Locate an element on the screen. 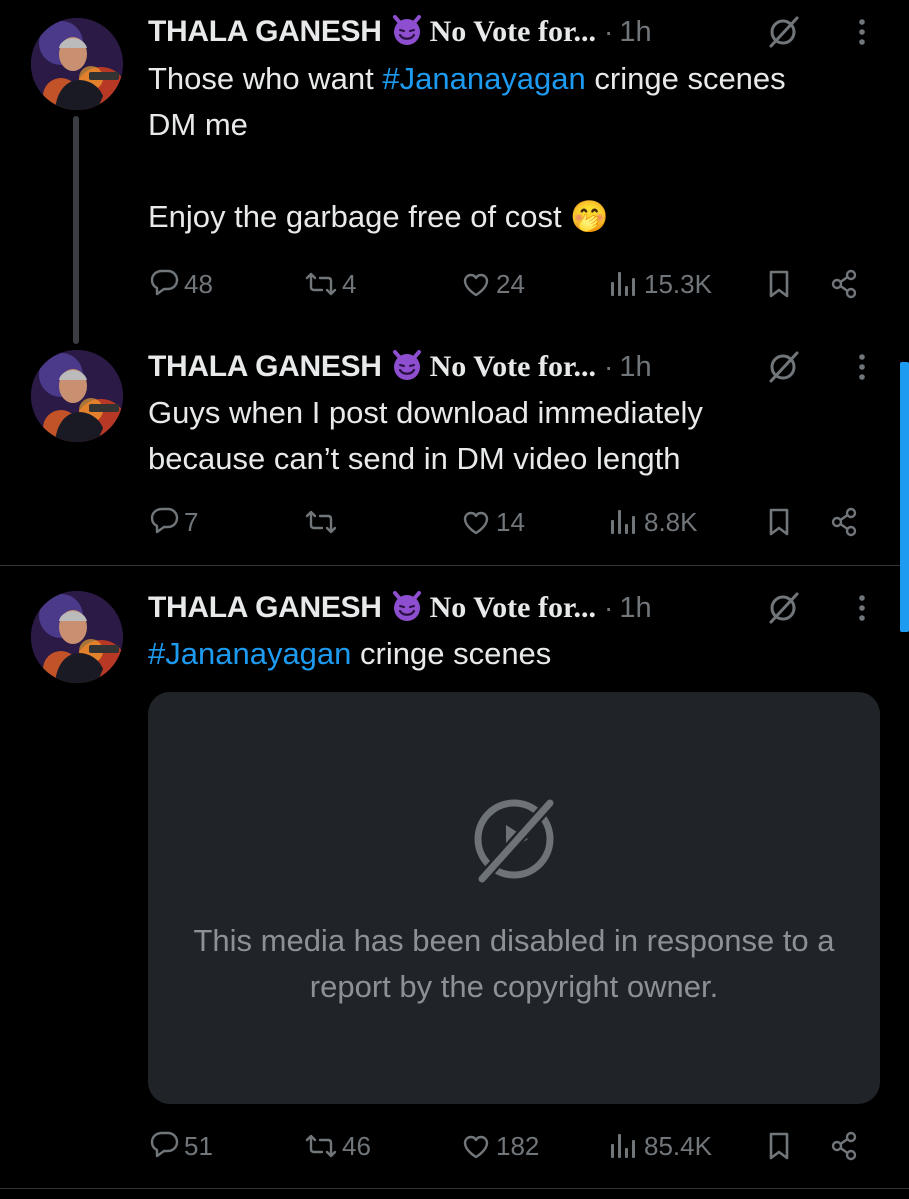  views-count: 15.3K is located at coordinates (678, 283).